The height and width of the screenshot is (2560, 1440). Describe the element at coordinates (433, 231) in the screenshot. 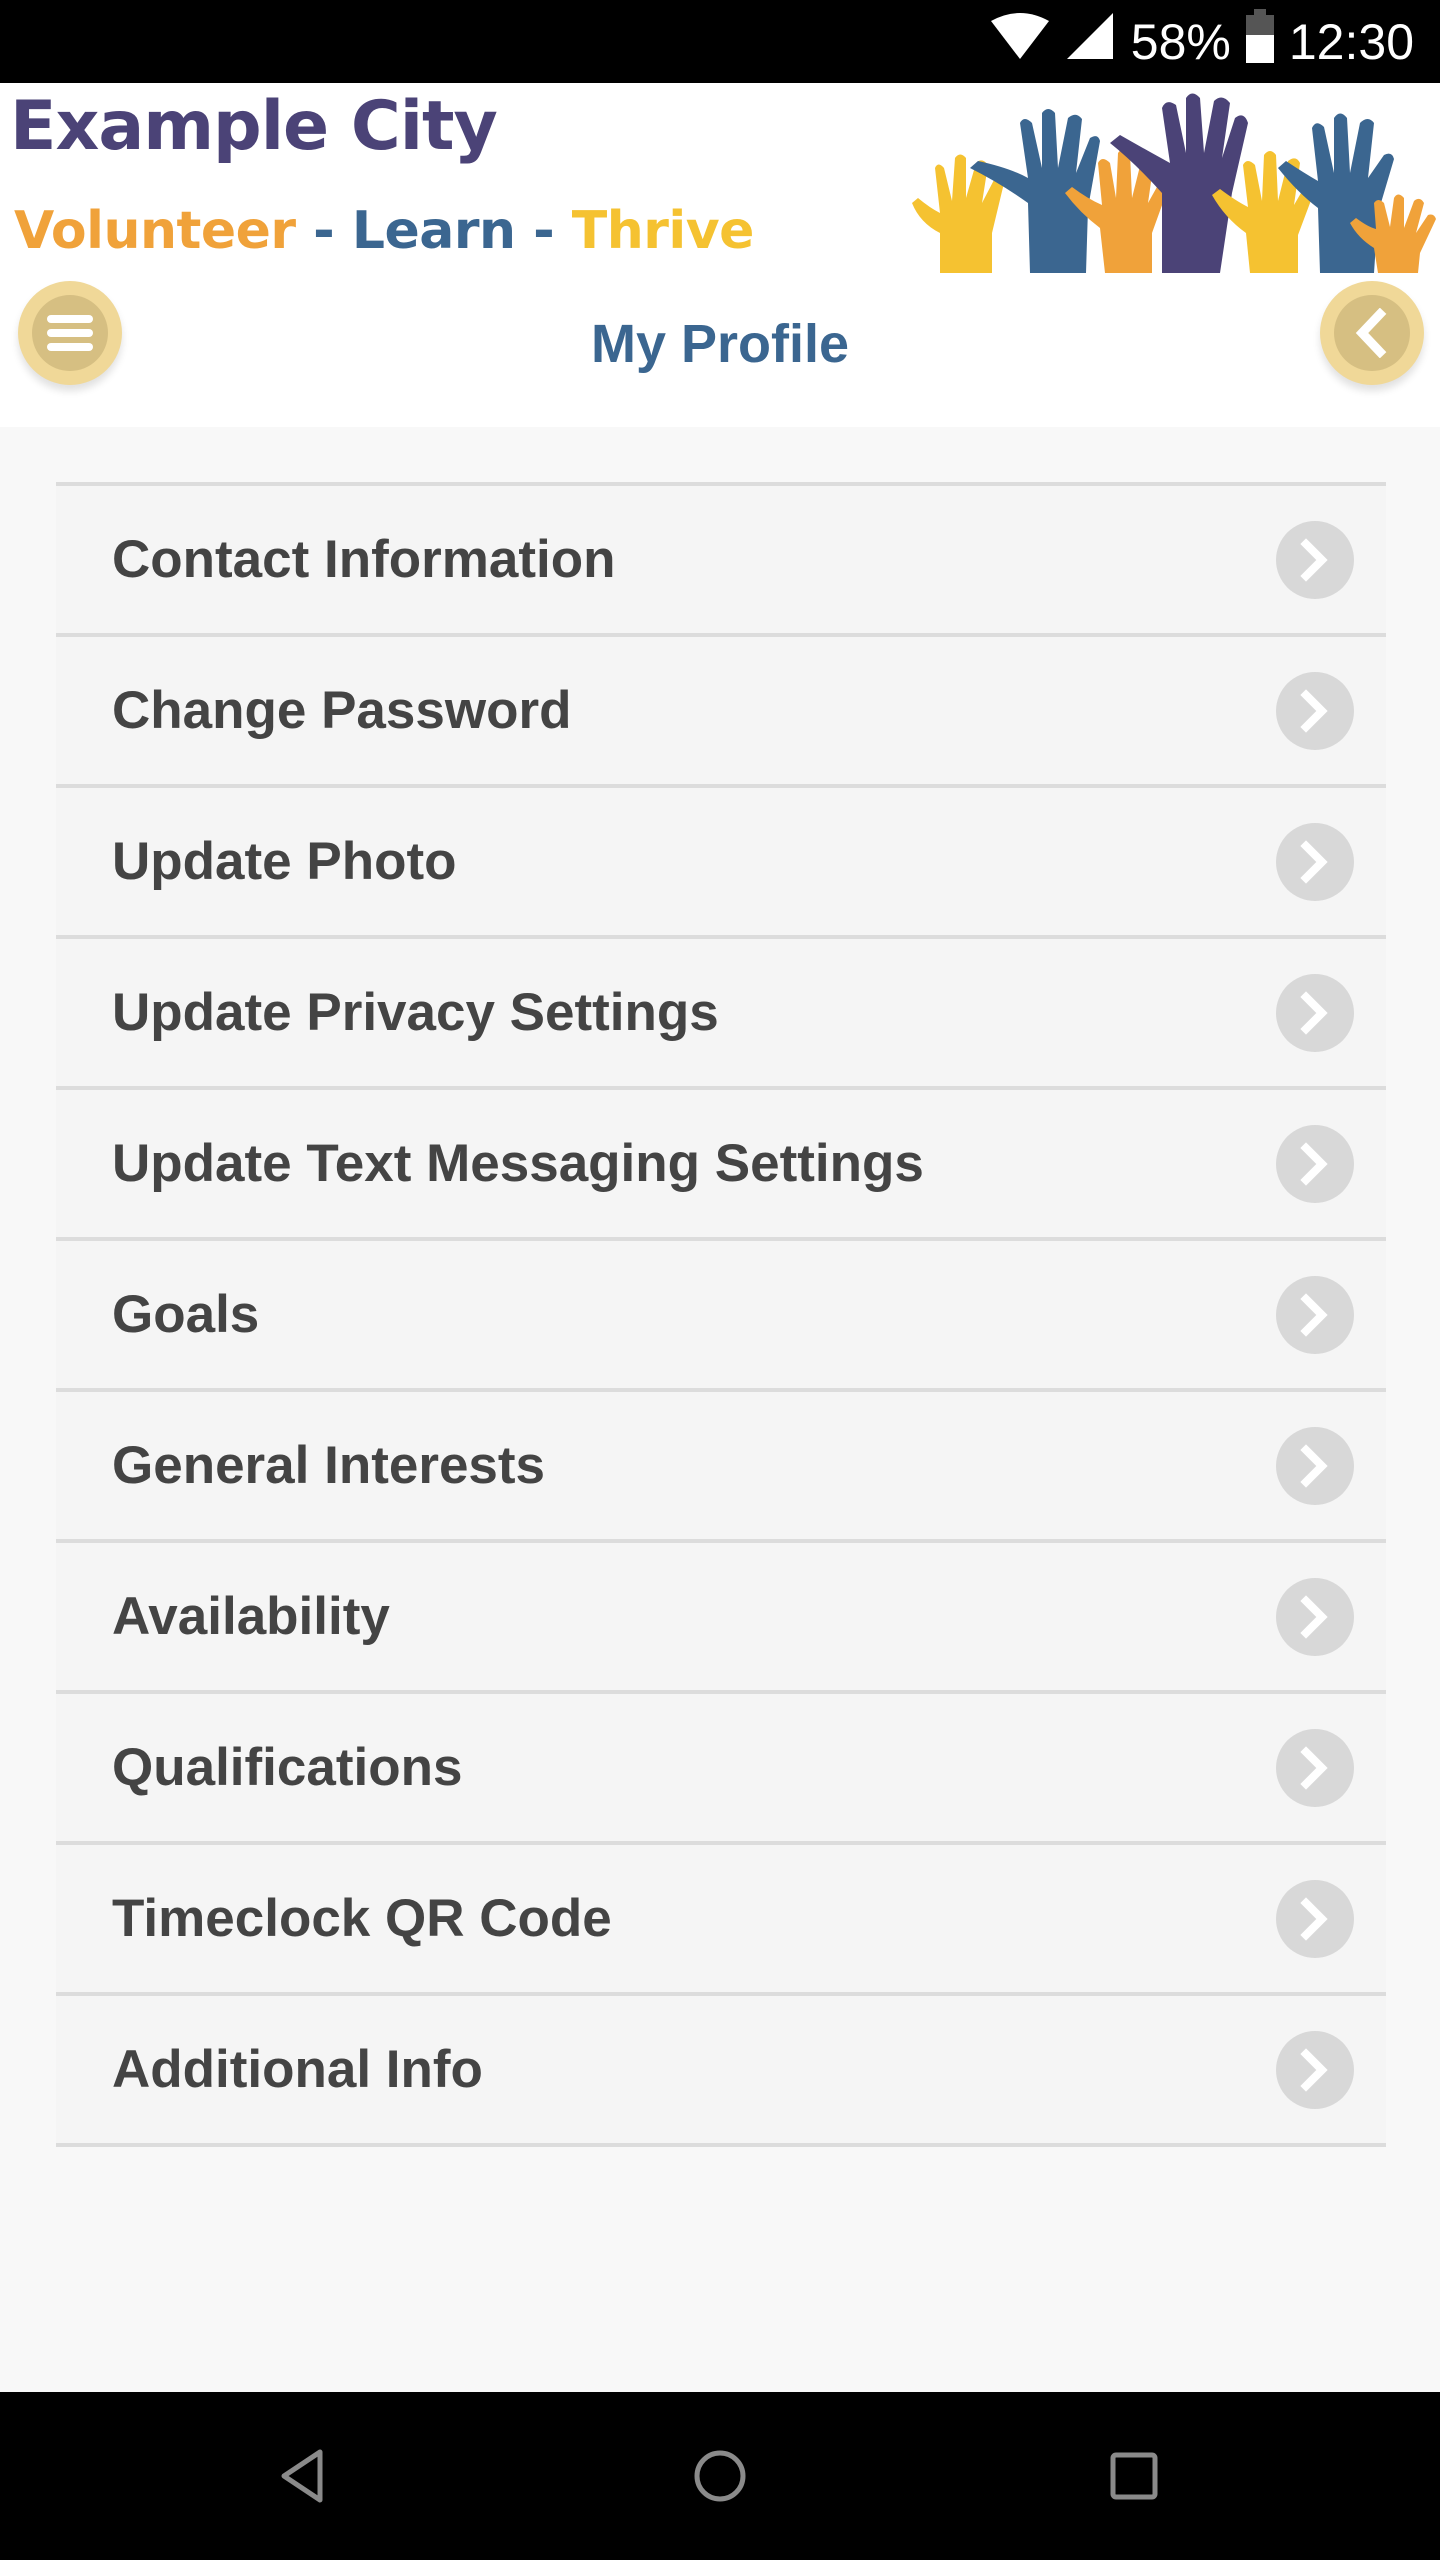

I see `tagline-learn: Learn` at that location.